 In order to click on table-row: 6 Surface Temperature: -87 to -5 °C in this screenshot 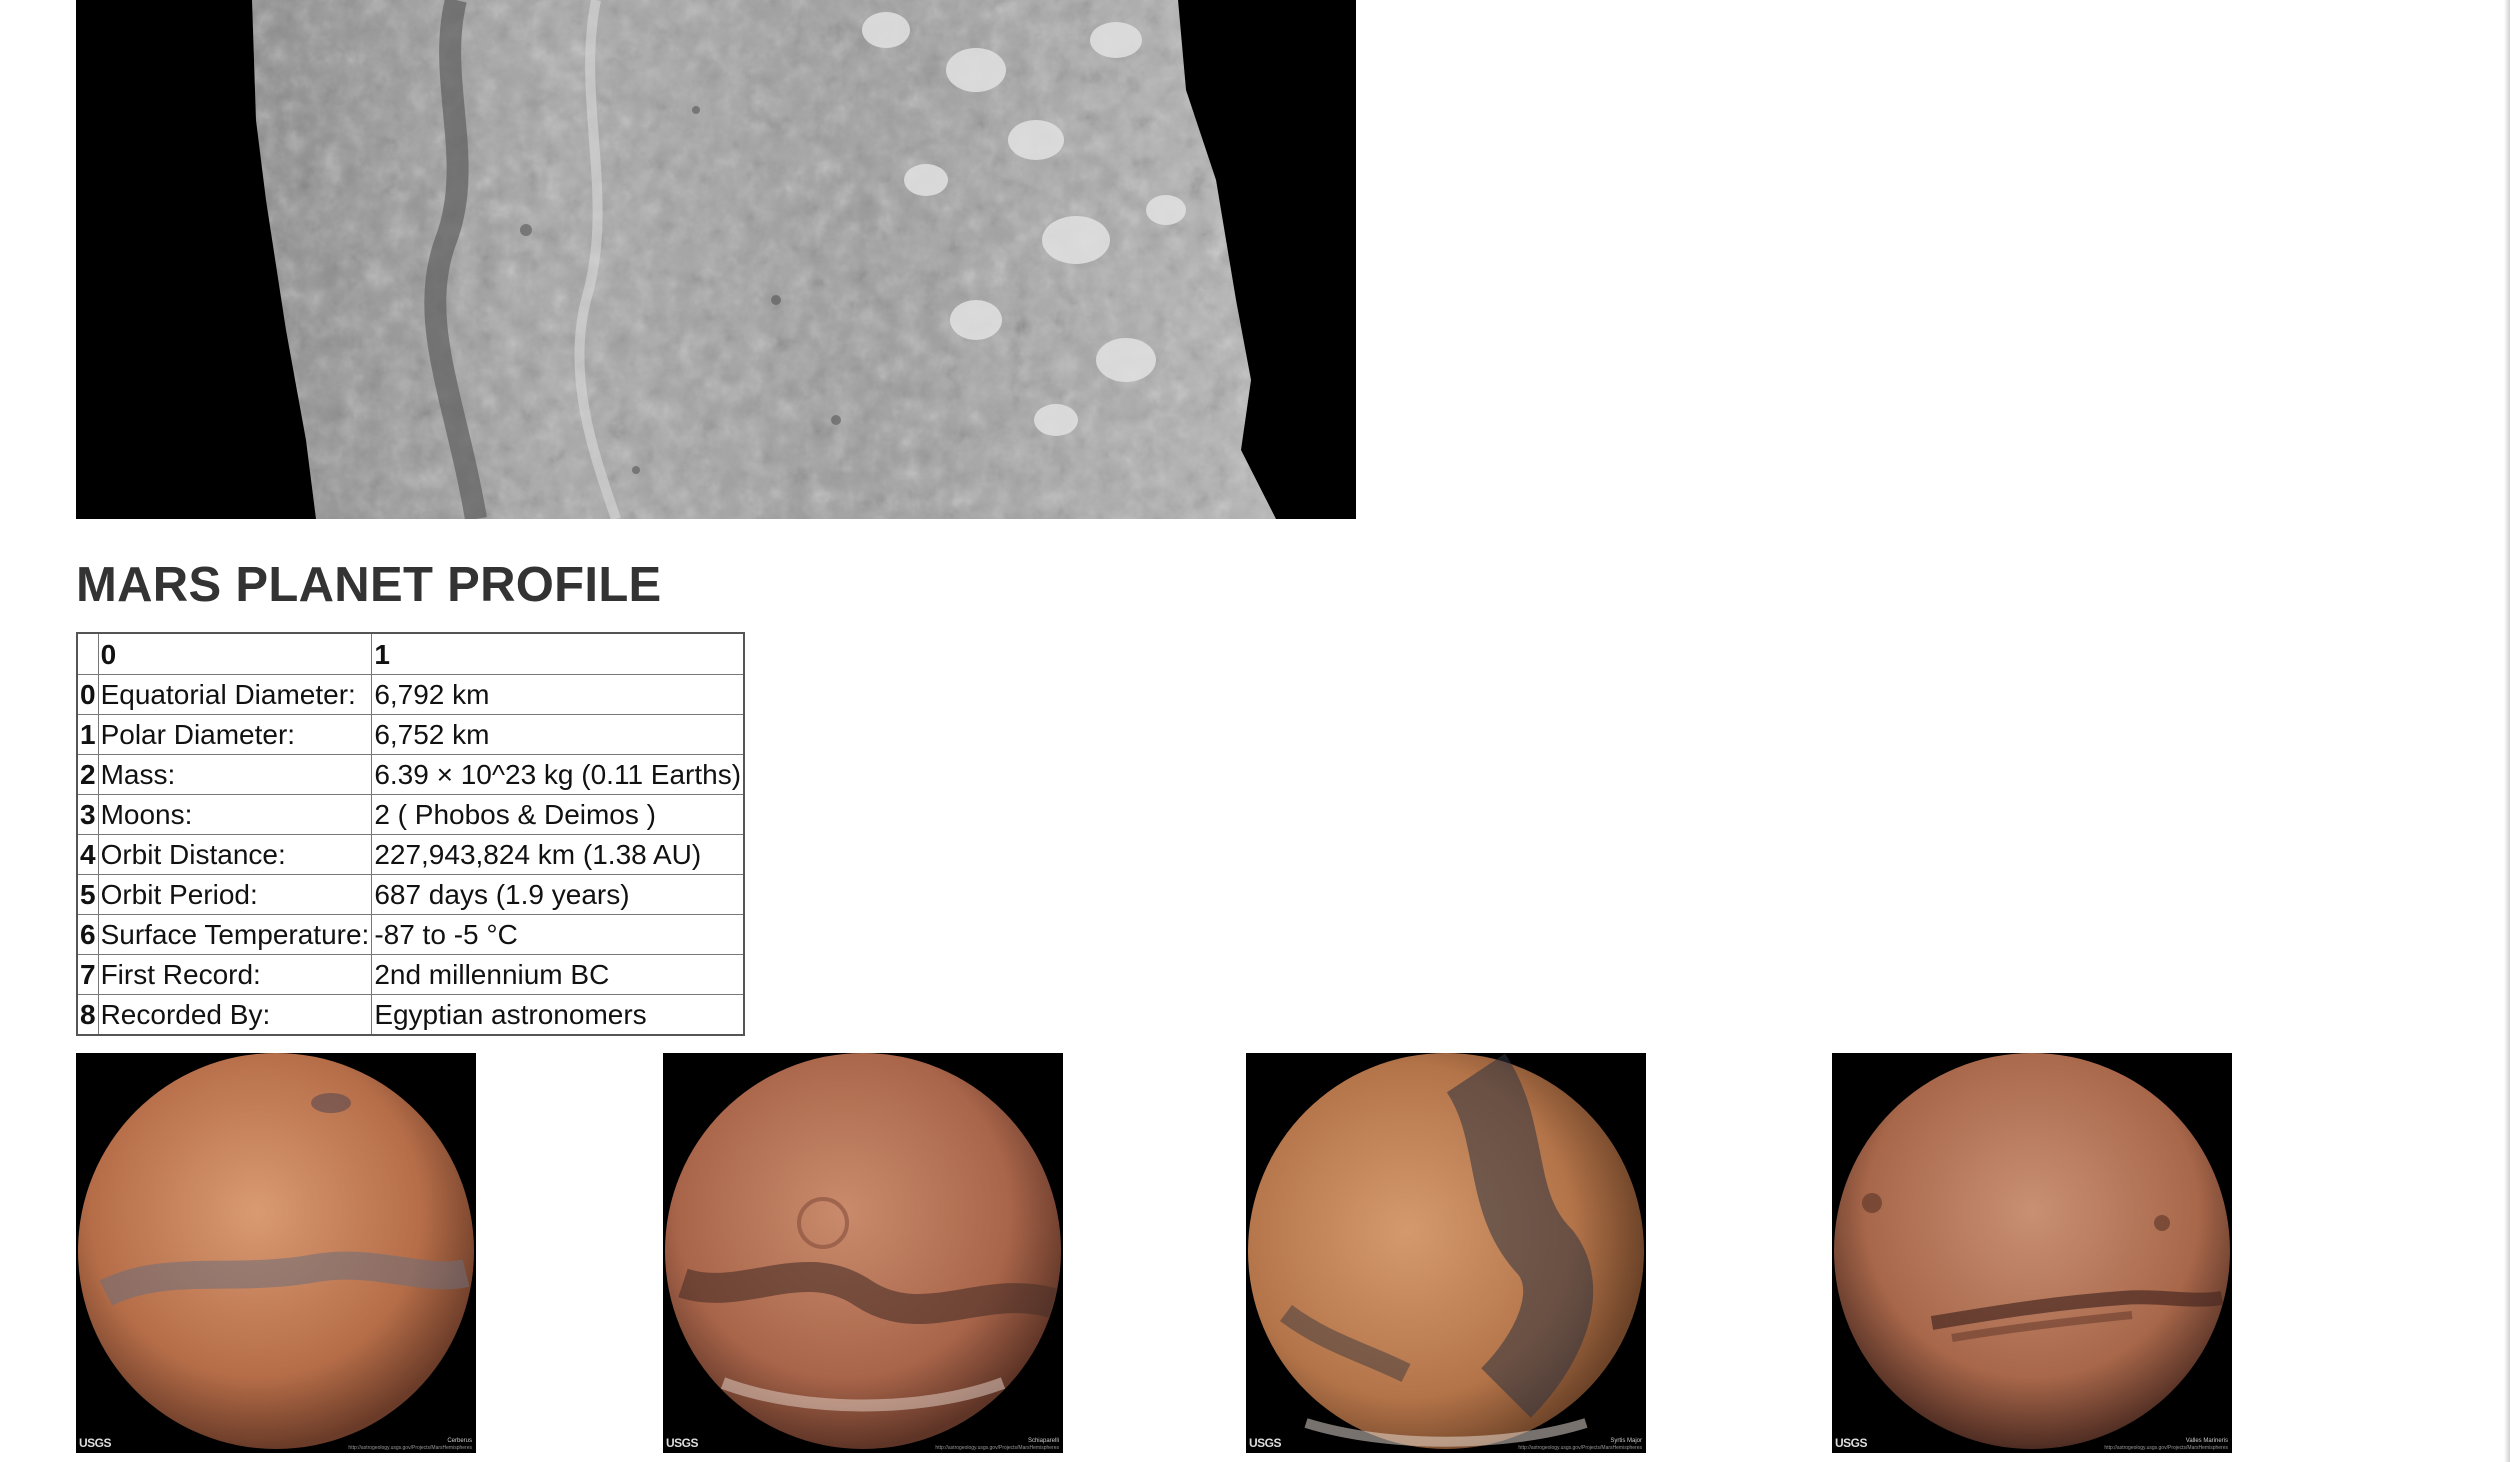, I will do `click(410, 934)`.